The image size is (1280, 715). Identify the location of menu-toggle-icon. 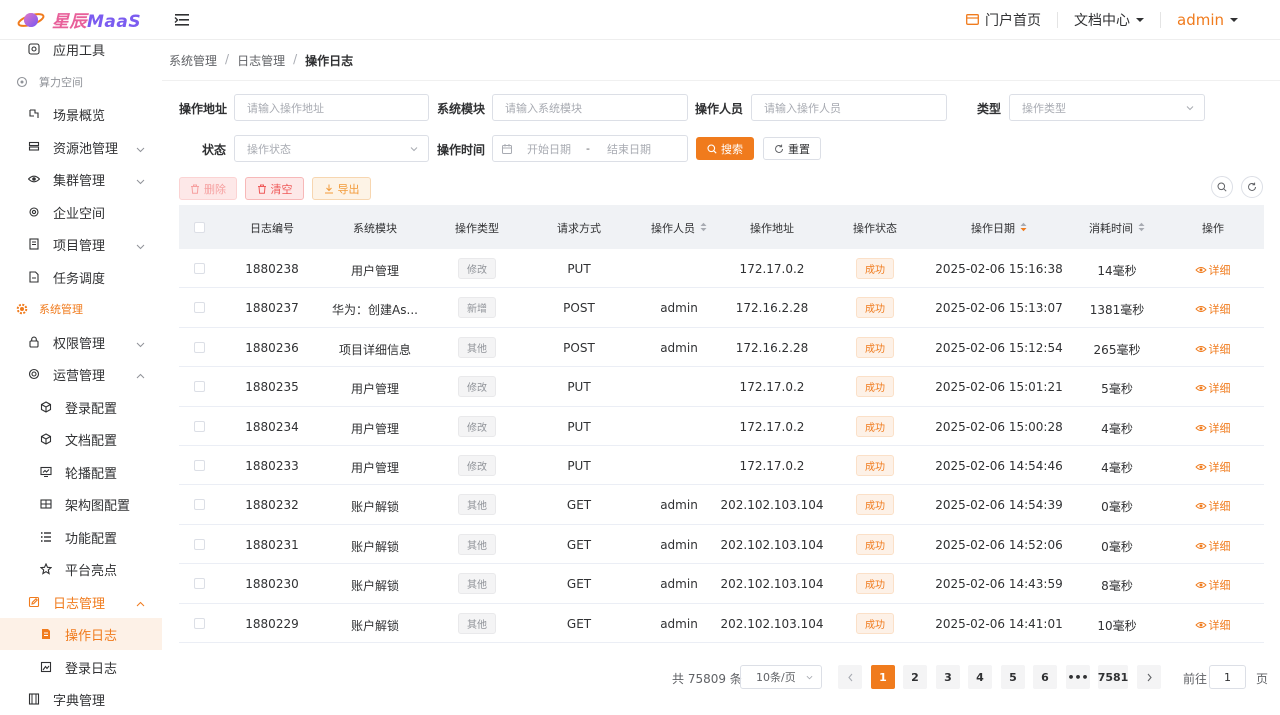
(183, 20).